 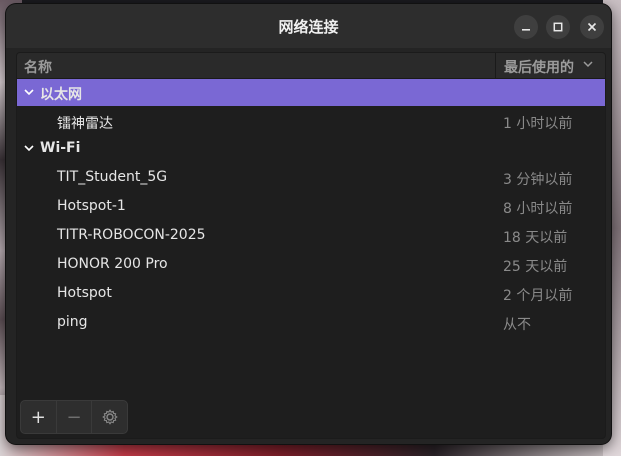 What do you see at coordinates (84, 293) in the screenshot?
I see `connection-name: Hotspot` at bounding box center [84, 293].